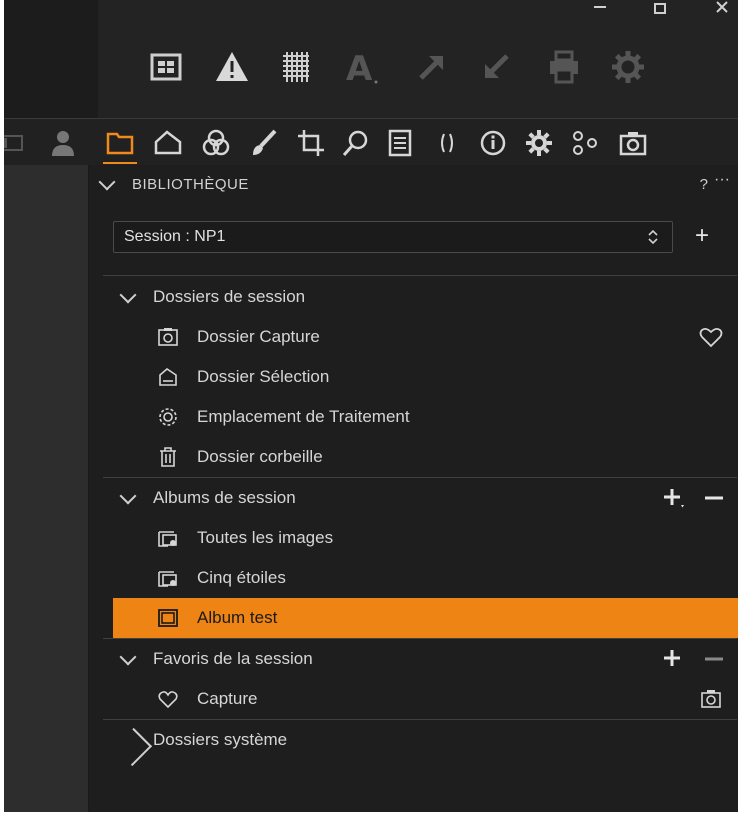  Describe the element at coordinates (413, 377) in the screenshot. I see `list-item-dossier-selection: Dossier Sélection` at that location.